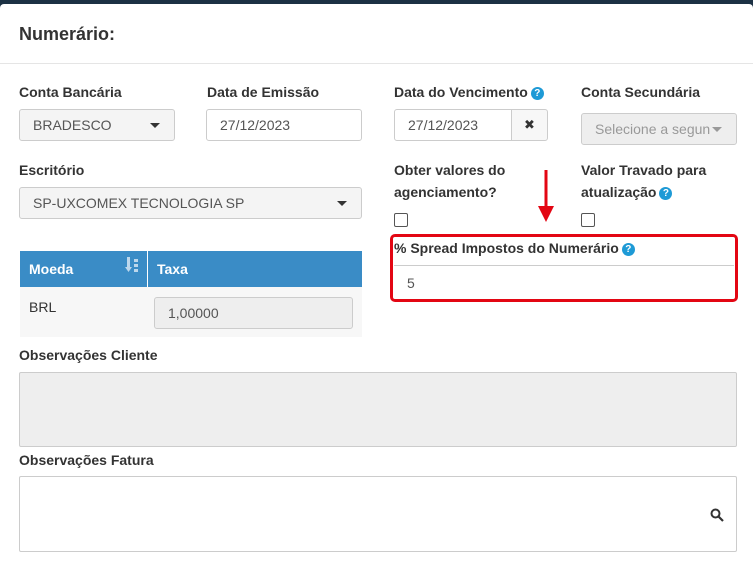 This screenshot has width=753, height=588. Describe the element at coordinates (564, 268) in the screenshot. I see `highlight-box` at that location.